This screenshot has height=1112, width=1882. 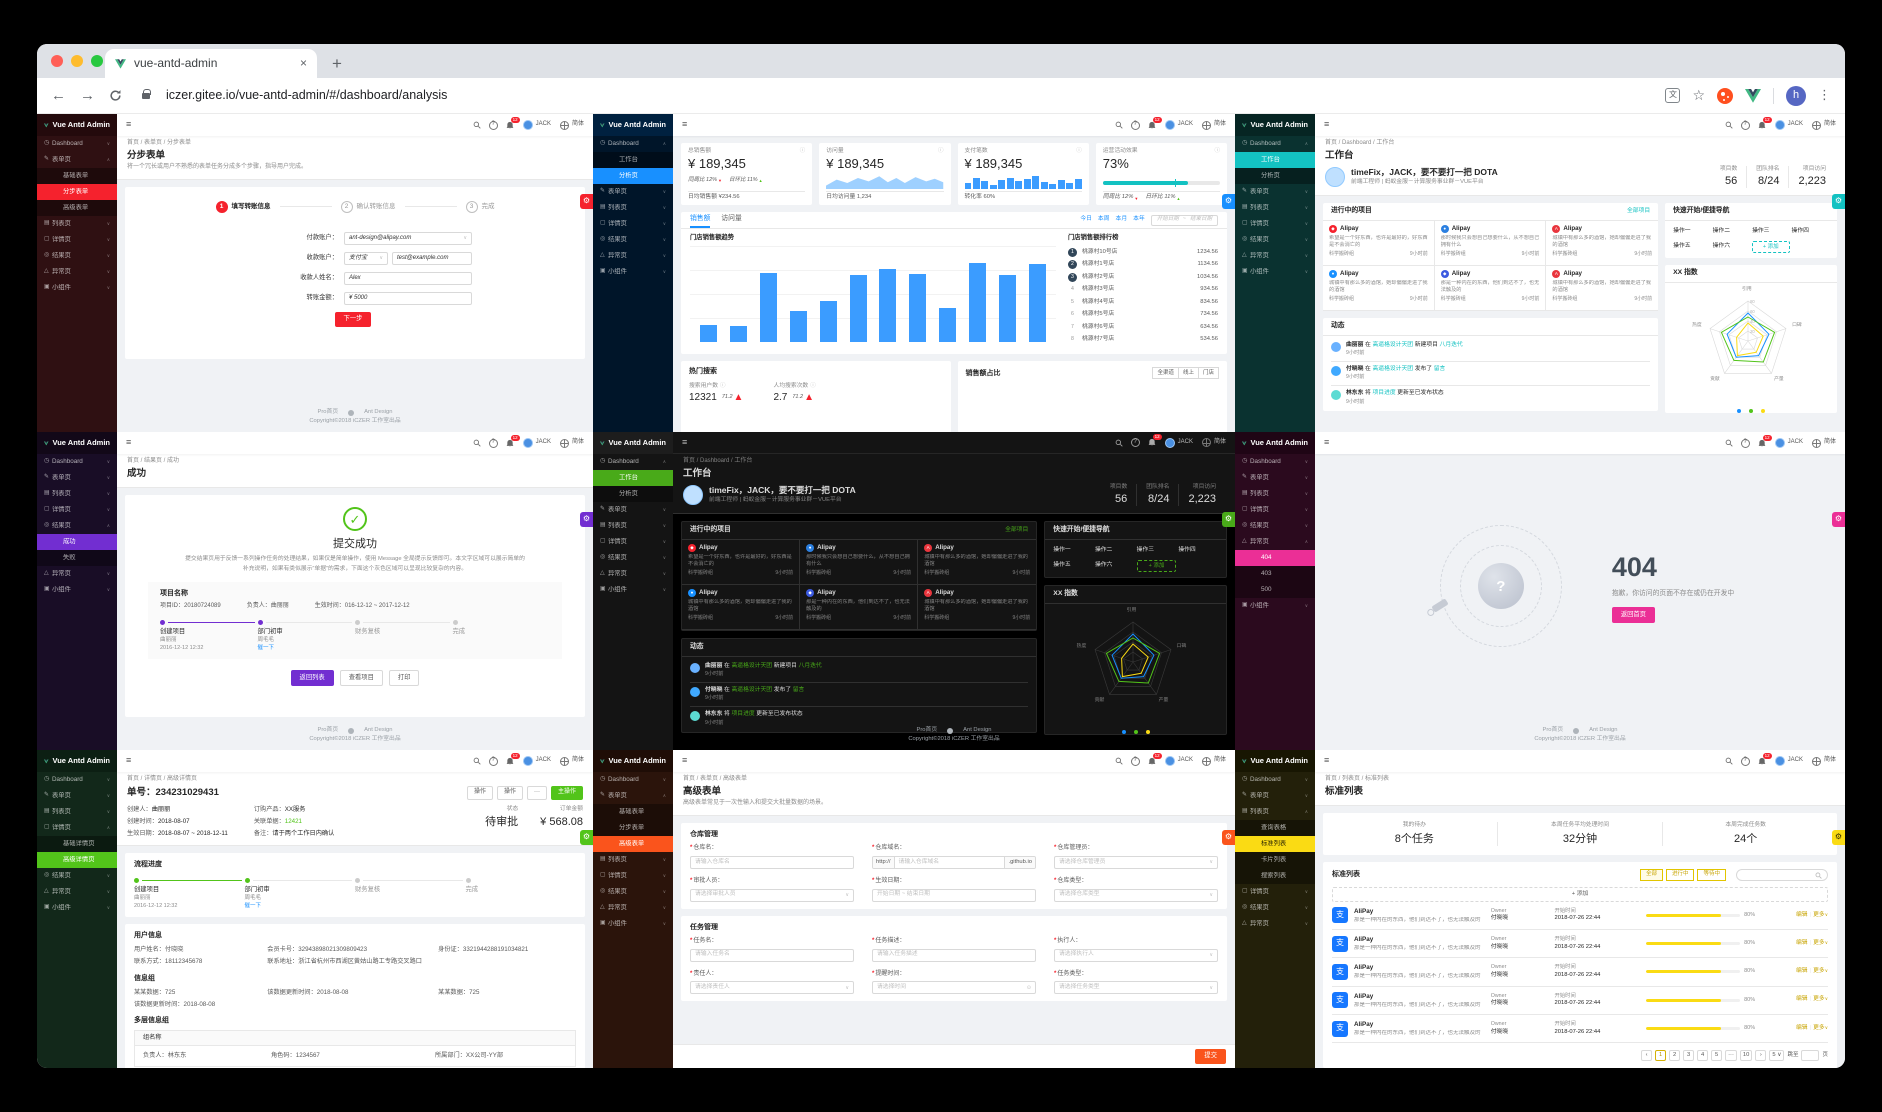 I want to click on form-input: 请输入任务描述, so click(x=954, y=955).